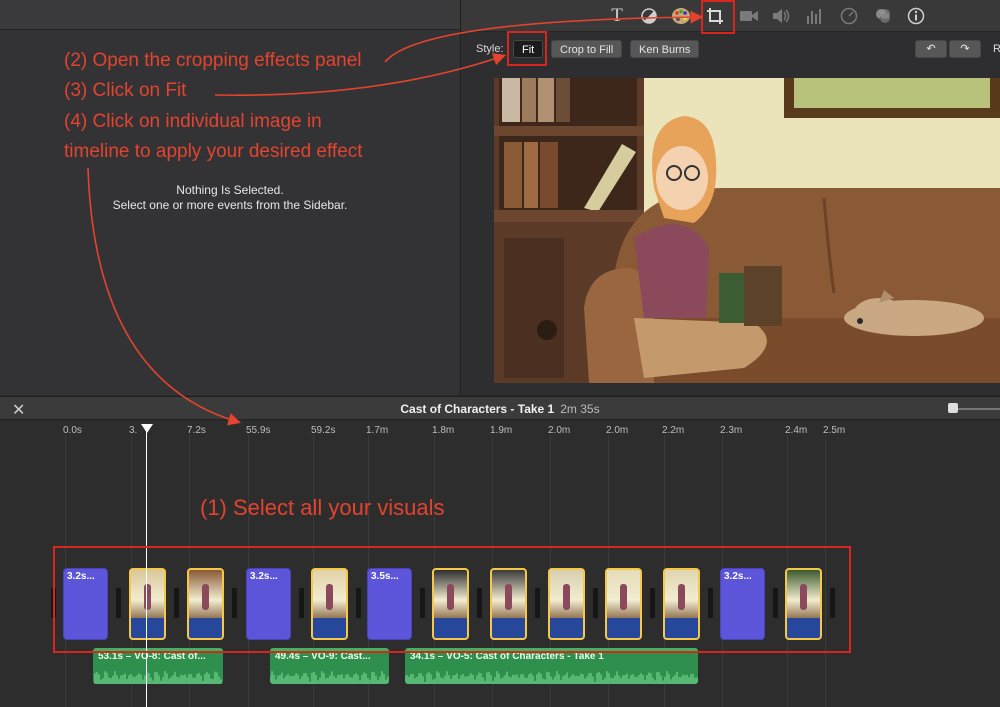 The width and height of the screenshot is (1000, 707). What do you see at coordinates (815, 16) in the screenshot?
I see `equalizer-icon` at bounding box center [815, 16].